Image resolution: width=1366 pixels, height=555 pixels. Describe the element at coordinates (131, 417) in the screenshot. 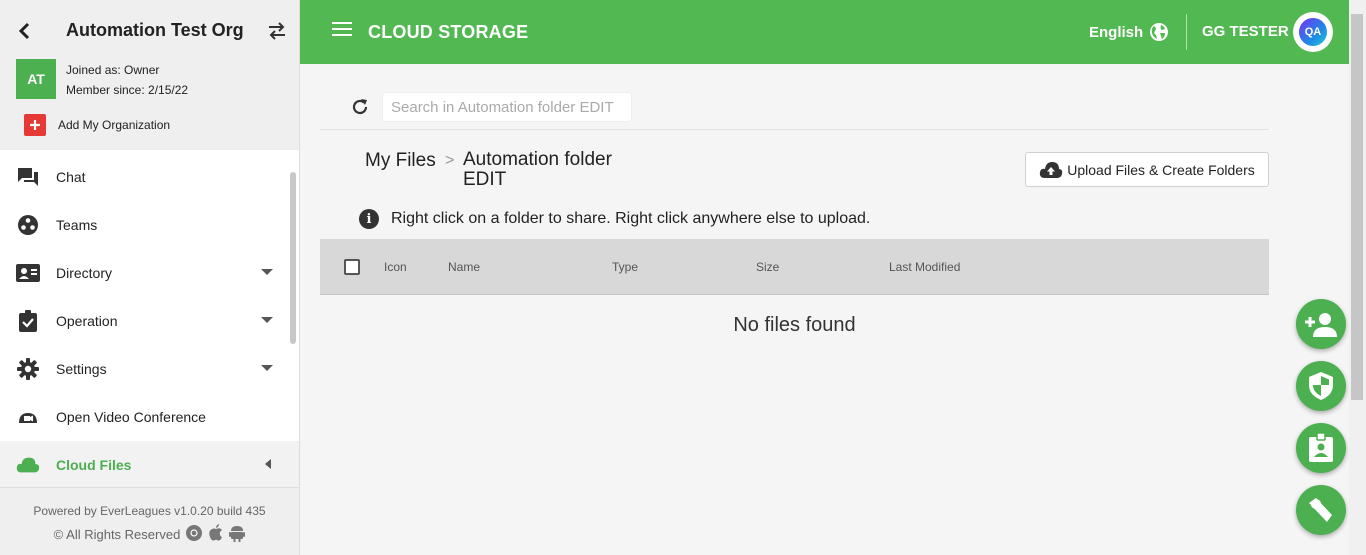

I see `sidebar-item-label: Open Video Conference` at that location.